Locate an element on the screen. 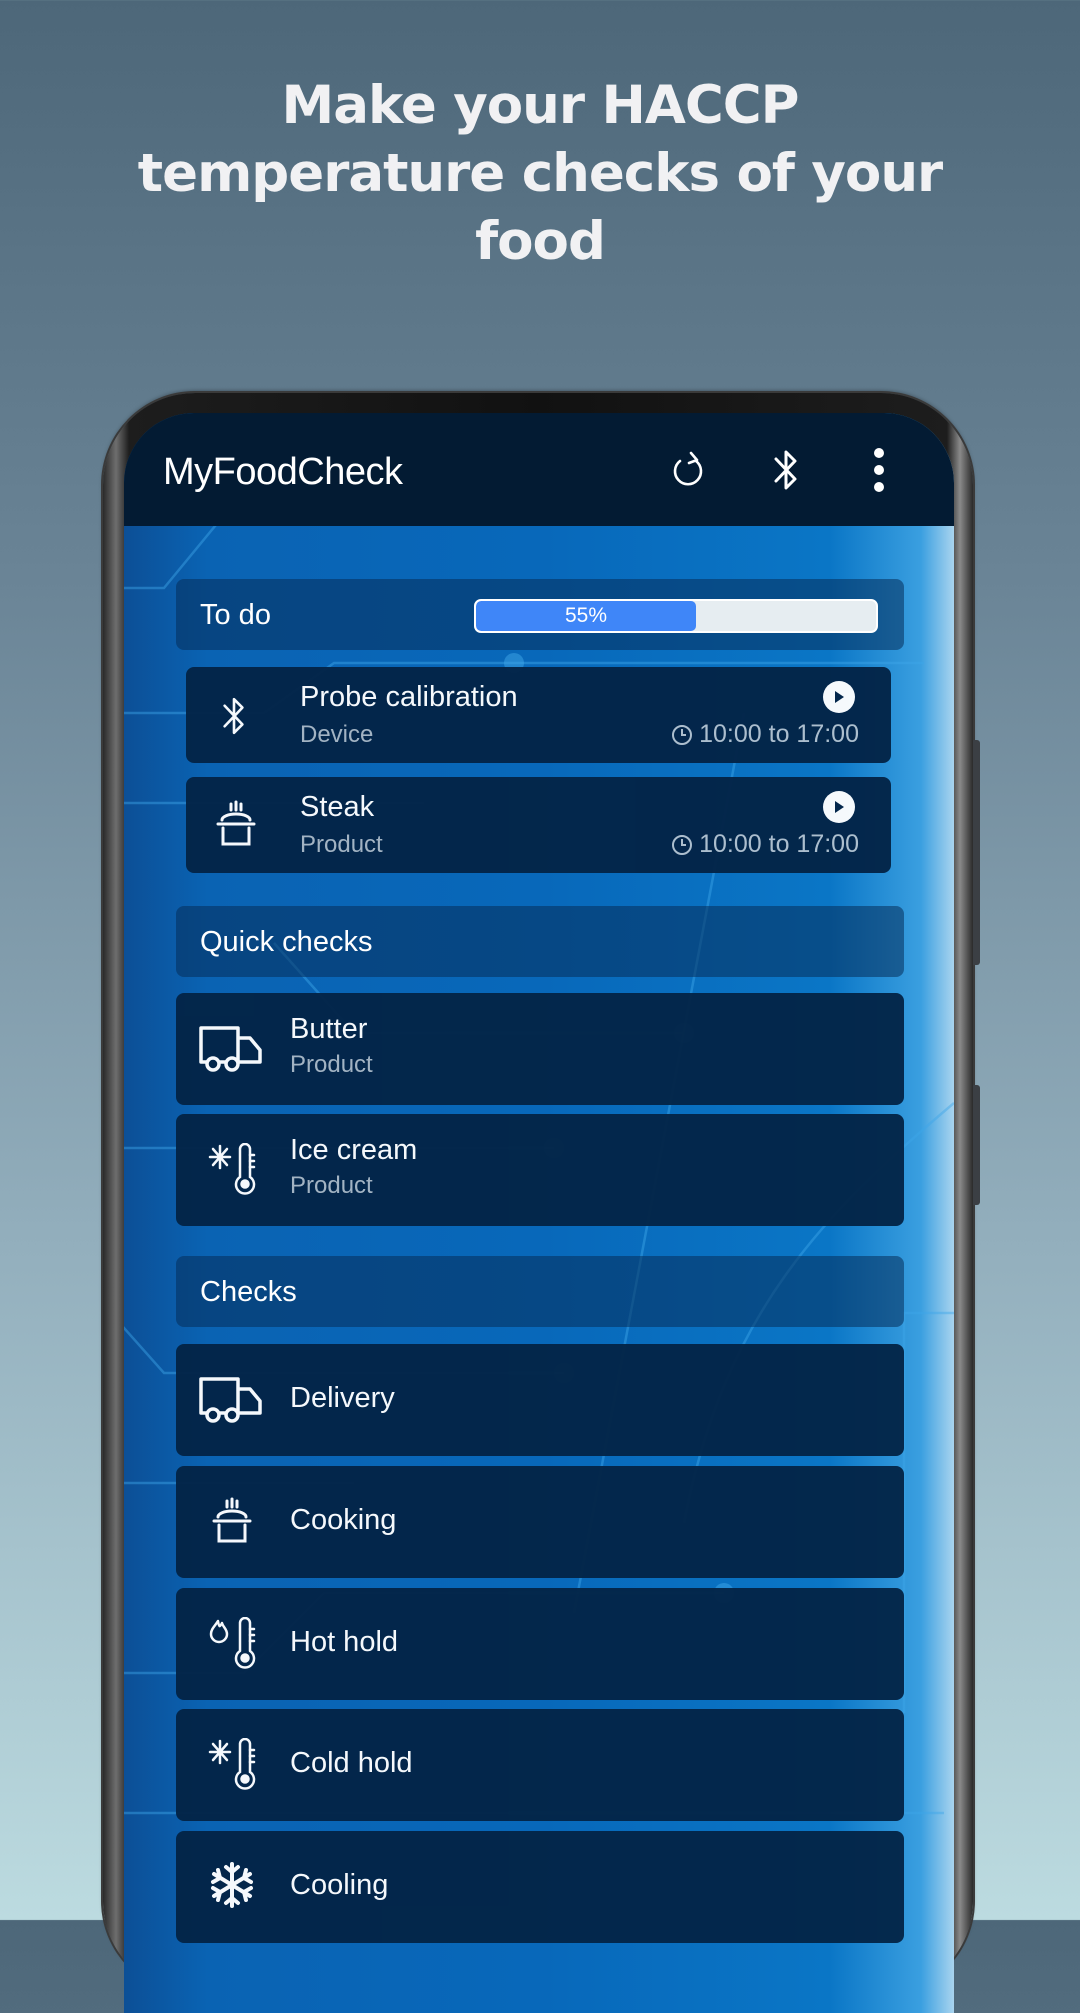  app-title: MyFoodCheck is located at coordinates (283, 472).